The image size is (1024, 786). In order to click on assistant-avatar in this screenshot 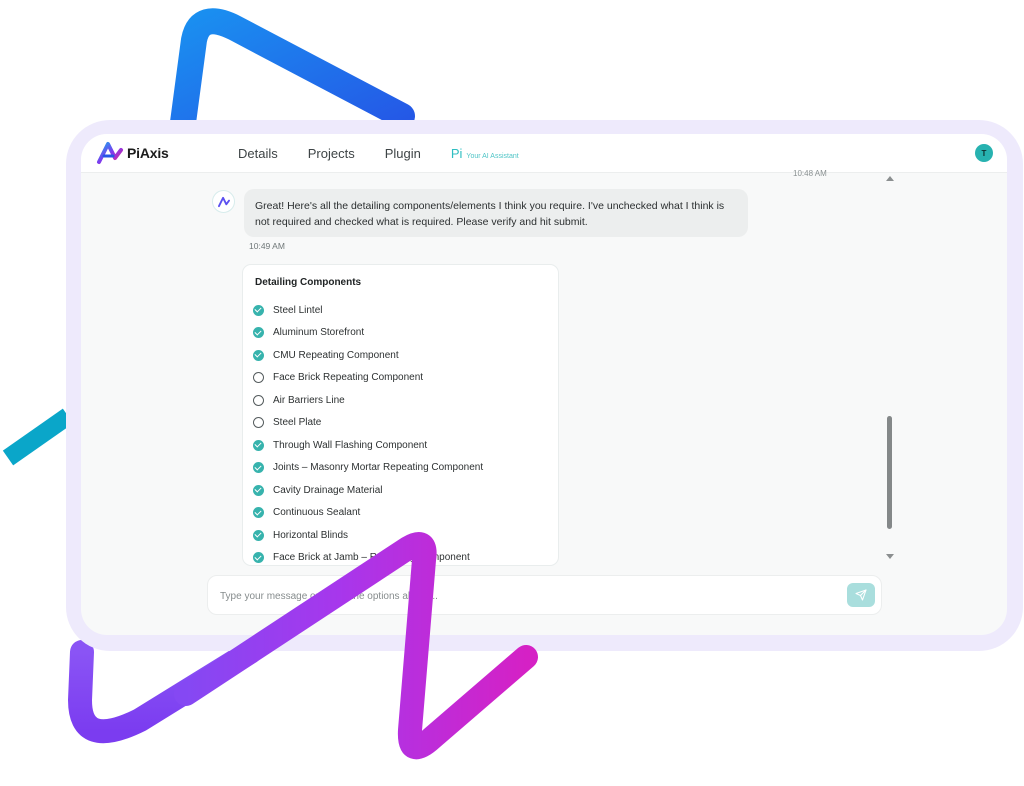, I will do `click(223, 201)`.